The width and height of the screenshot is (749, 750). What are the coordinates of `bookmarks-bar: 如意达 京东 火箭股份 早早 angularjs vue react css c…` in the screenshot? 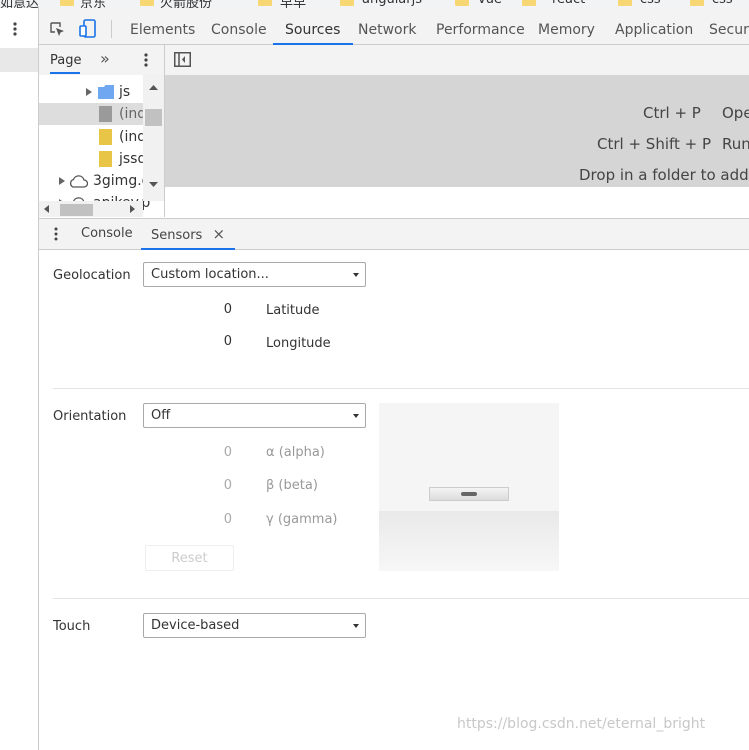 It's located at (374, 4).